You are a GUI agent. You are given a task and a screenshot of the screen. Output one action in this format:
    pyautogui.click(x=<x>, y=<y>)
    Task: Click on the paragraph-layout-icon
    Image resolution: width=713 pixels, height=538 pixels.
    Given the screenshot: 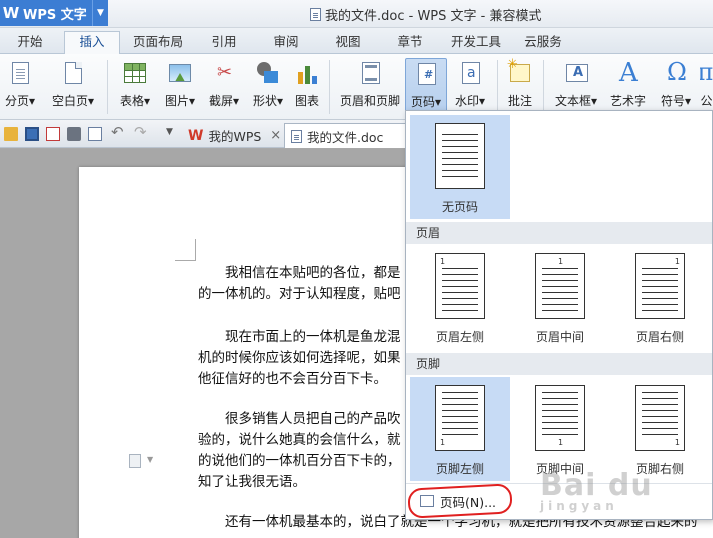 What is the action you would take?
    pyautogui.click(x=135, y=461)
    